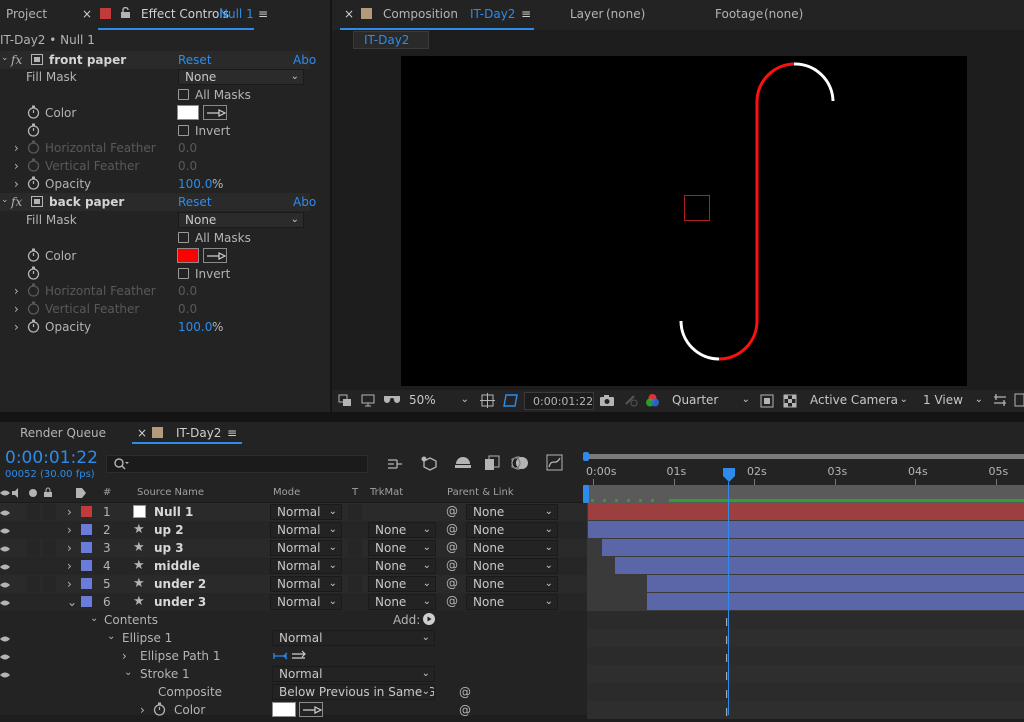 Image resolution: width=1024 pixels, height=722 pixels. I want to click on camera-dropdown: Active Camera ⌄, so click(858, 401).